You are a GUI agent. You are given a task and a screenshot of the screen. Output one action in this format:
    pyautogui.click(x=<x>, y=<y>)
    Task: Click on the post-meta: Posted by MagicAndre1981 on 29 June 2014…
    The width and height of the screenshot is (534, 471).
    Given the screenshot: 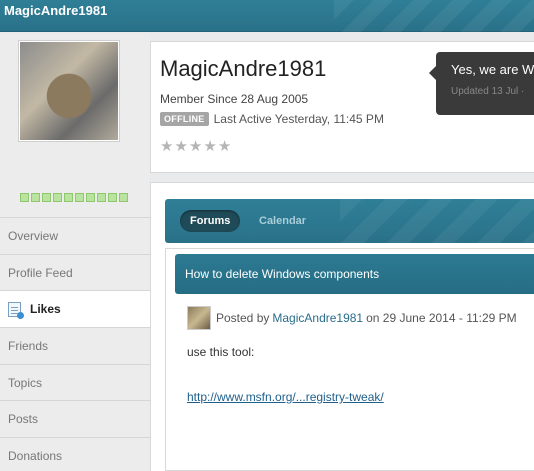 What is the action you would take?
    pyautogui.click(x=352, y=318)
    